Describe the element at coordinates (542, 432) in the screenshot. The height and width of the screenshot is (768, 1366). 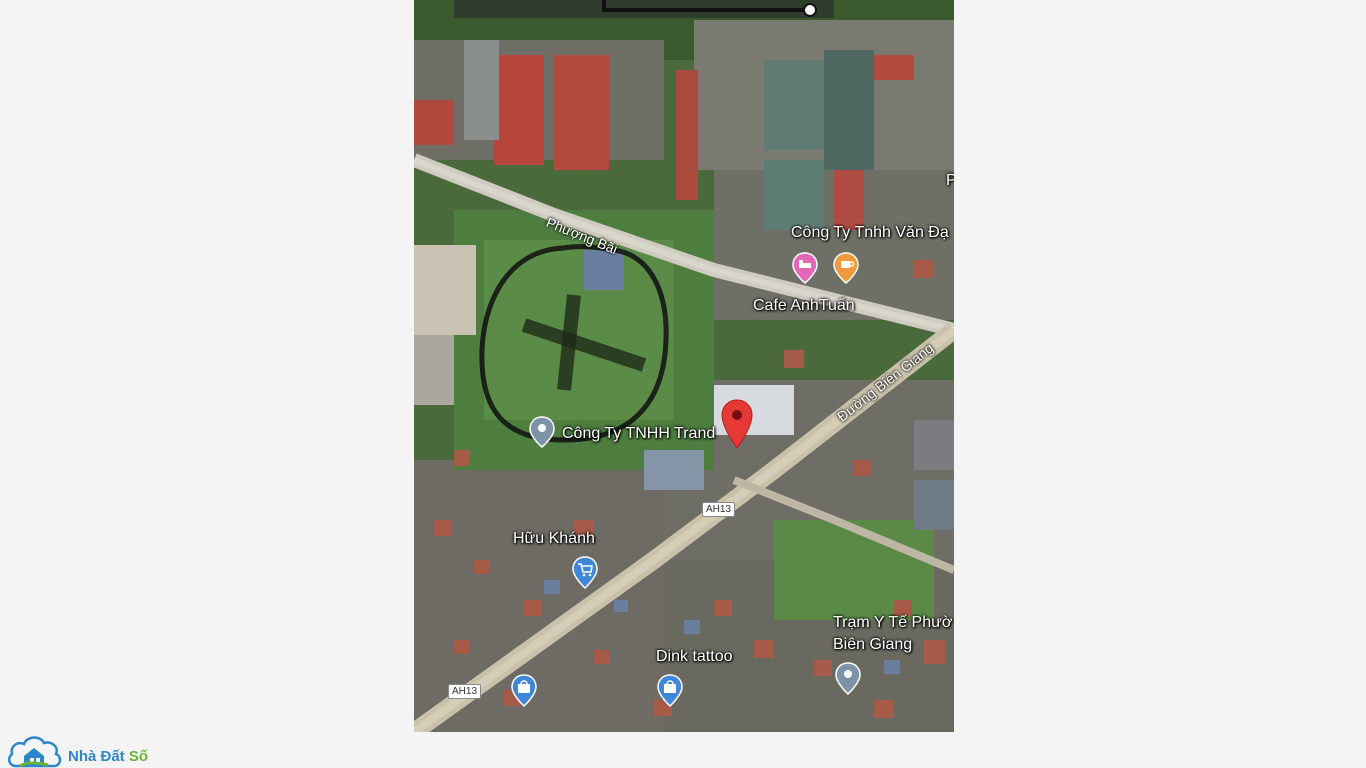
I see `place-pin-icon` at that location.